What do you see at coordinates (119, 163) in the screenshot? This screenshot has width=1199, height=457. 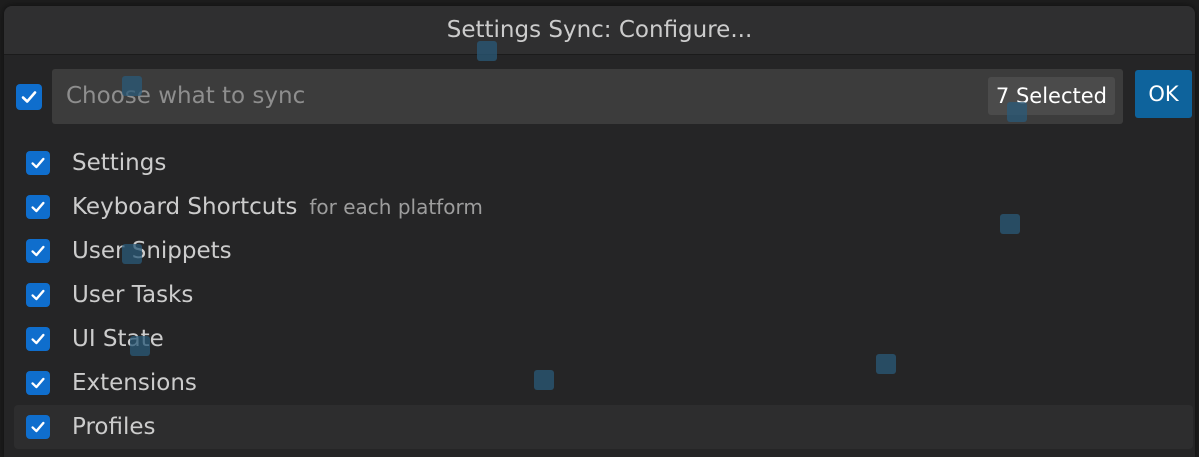 I see `item-label: Settings` at bounding box center [119, 163].